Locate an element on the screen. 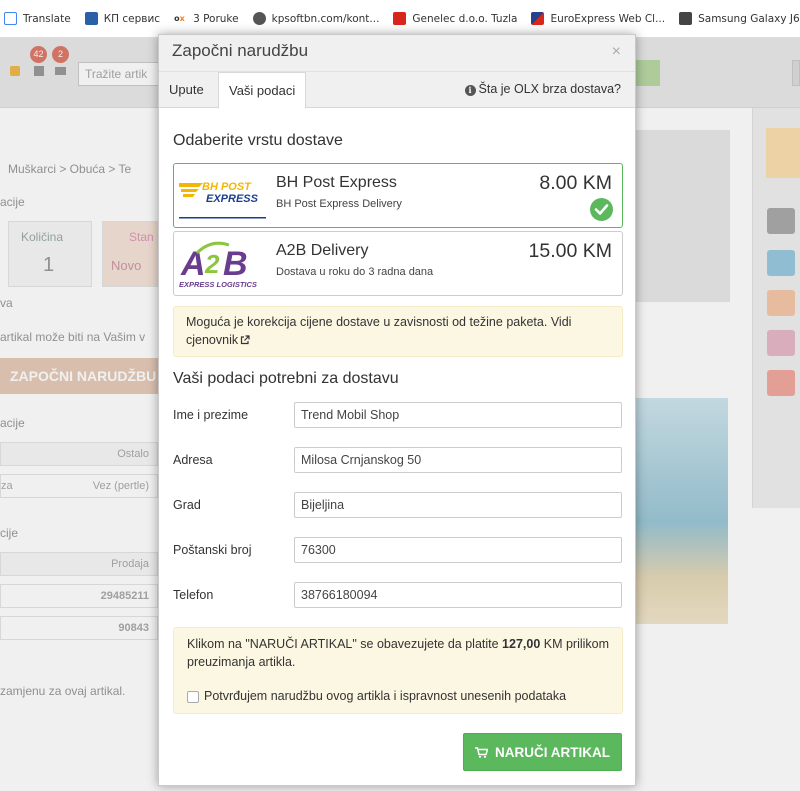  info-icon: i is located at coordinates (470, 90).